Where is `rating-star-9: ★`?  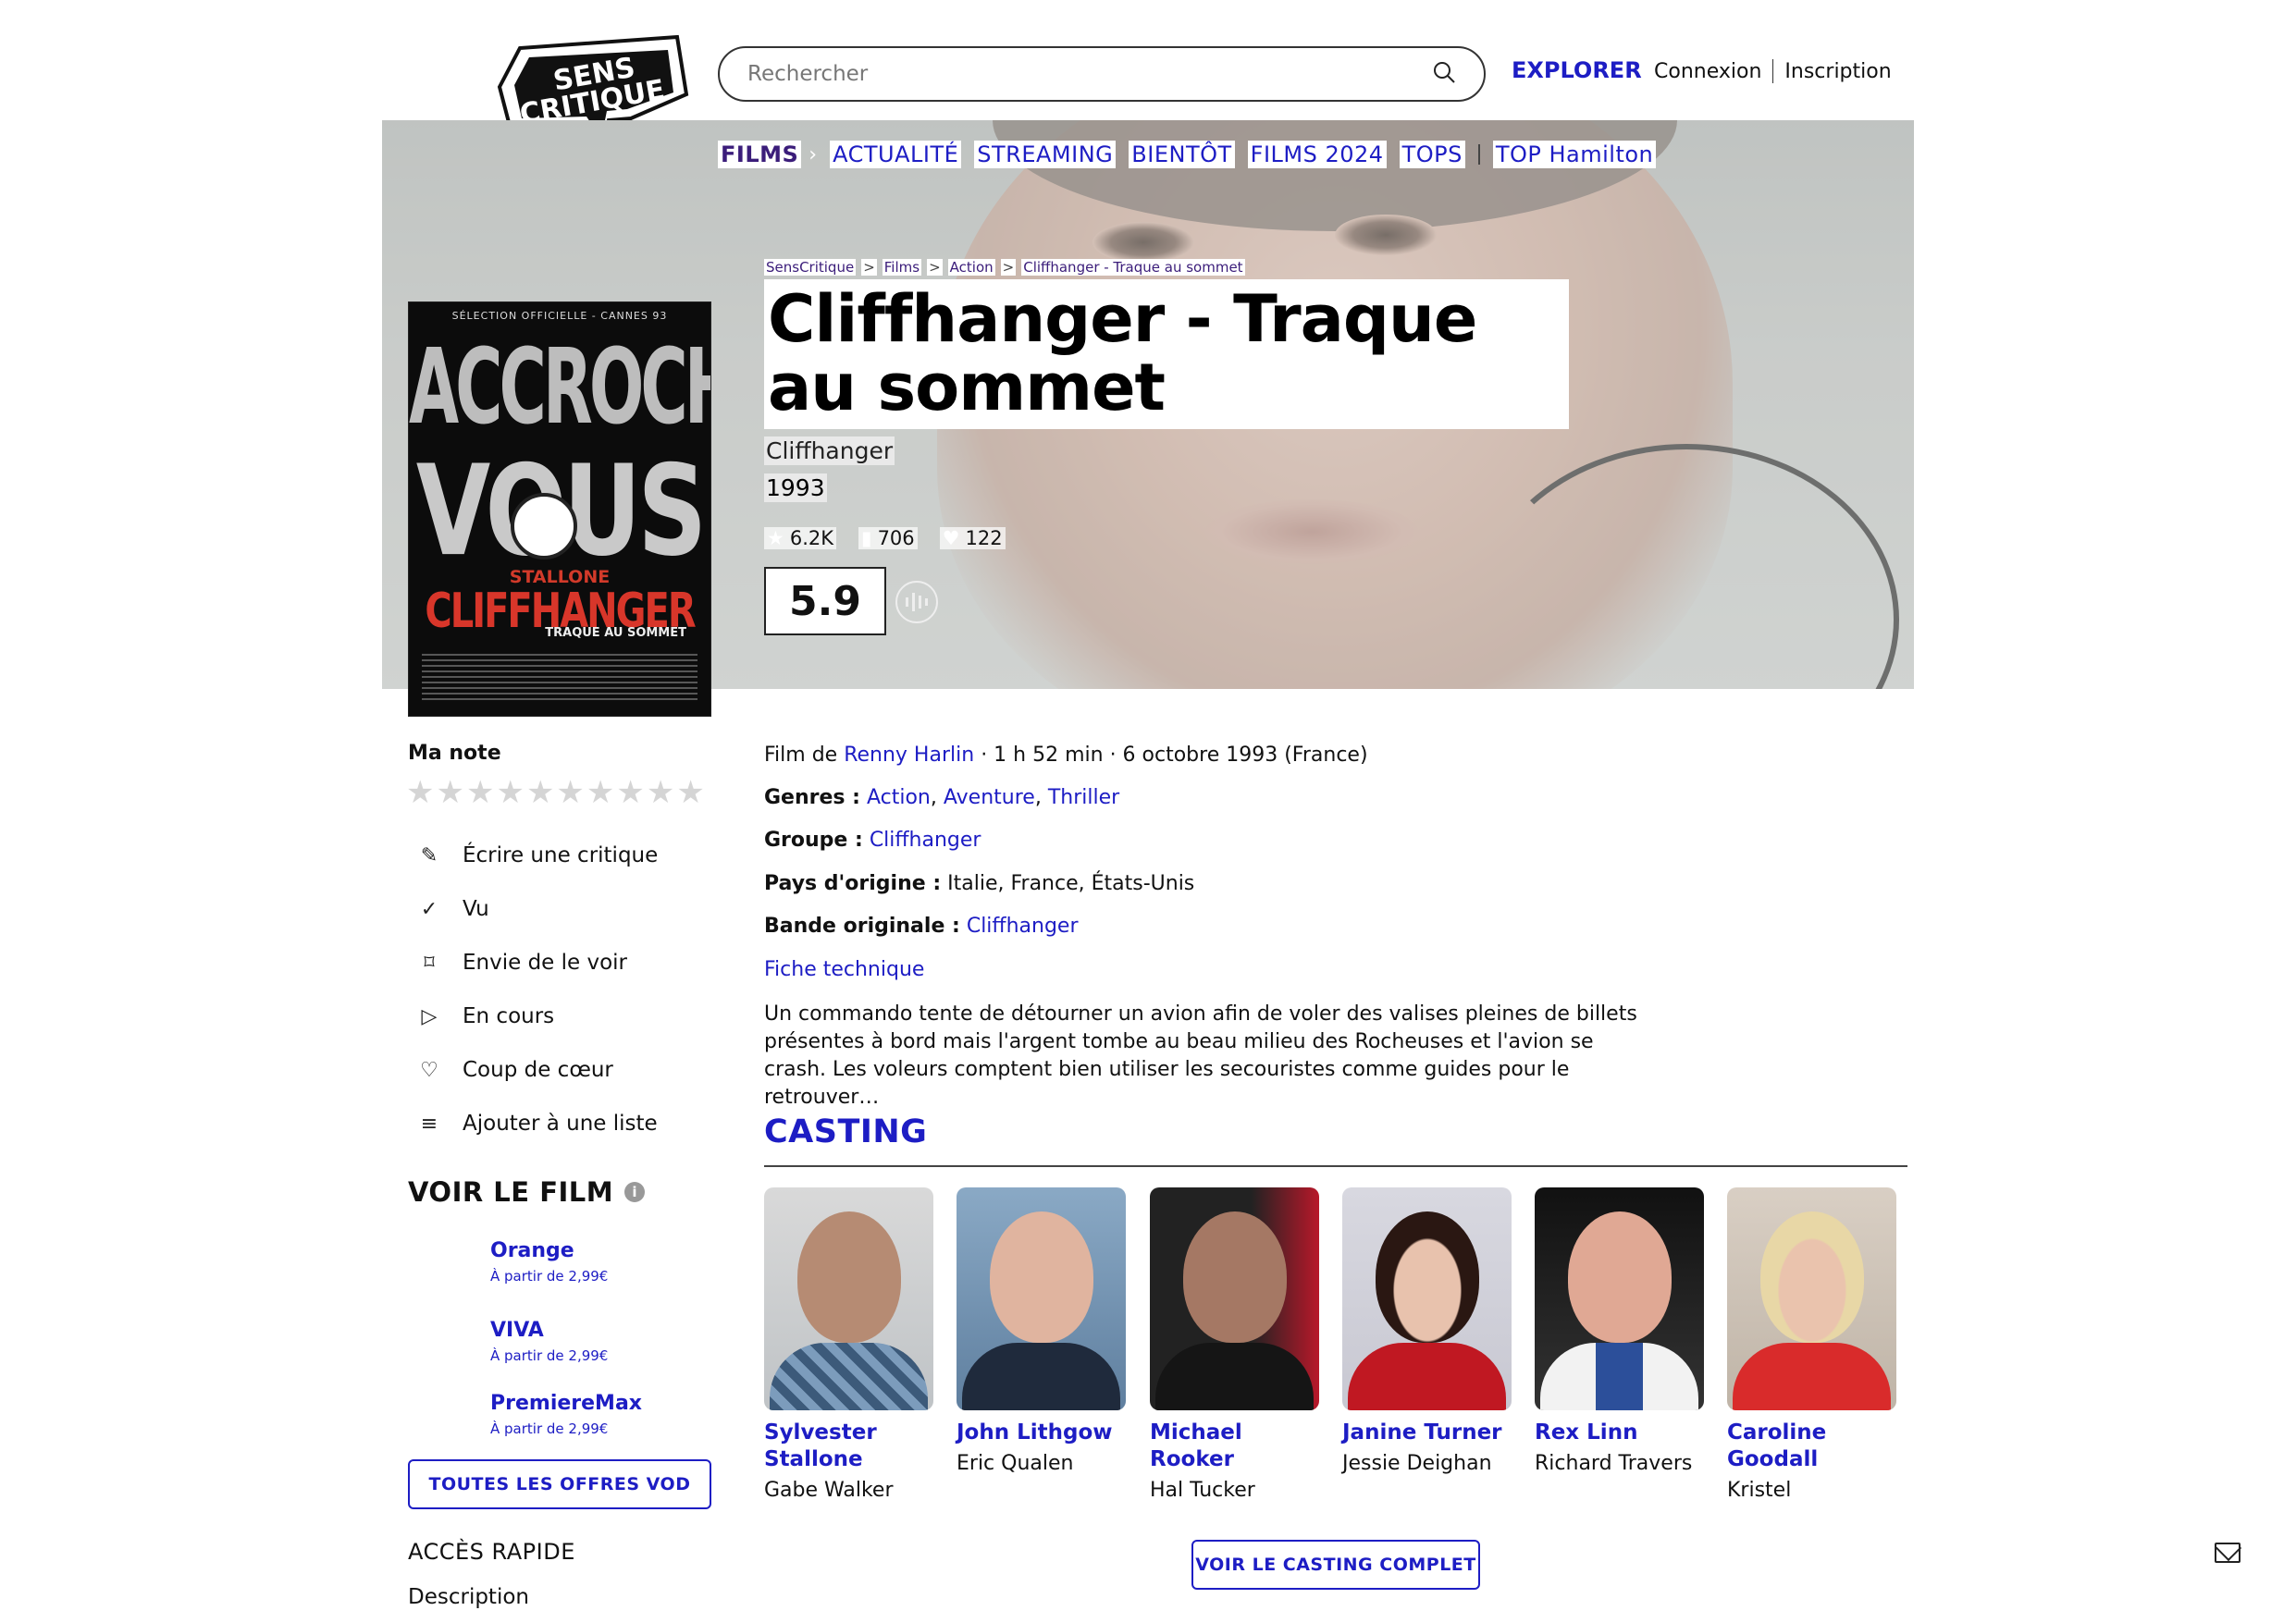 rating-star-9: ★ is located at coordinates (660, 792).